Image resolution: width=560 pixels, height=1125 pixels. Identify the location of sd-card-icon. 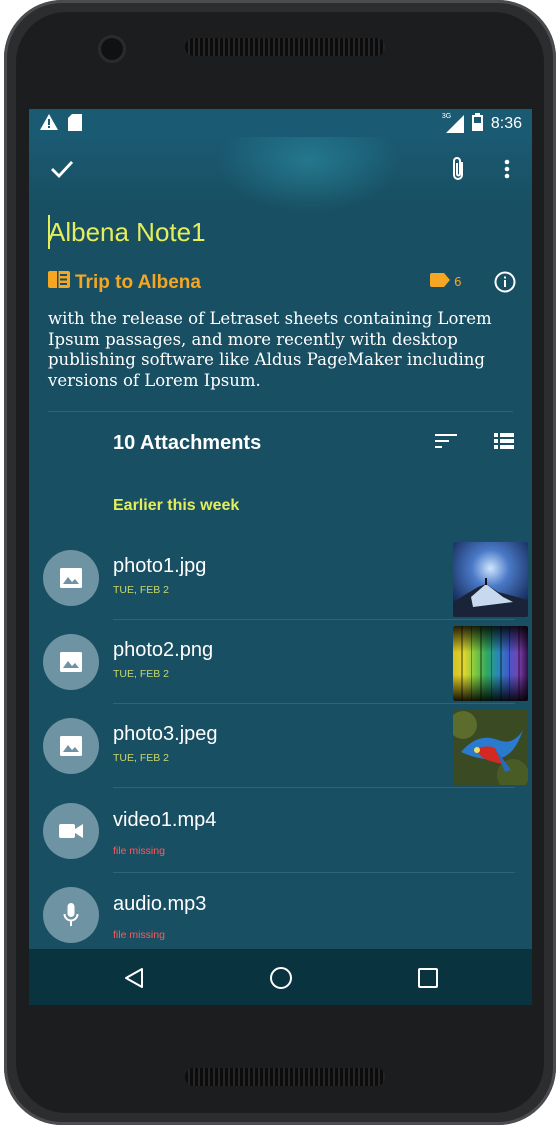
(75, 124).